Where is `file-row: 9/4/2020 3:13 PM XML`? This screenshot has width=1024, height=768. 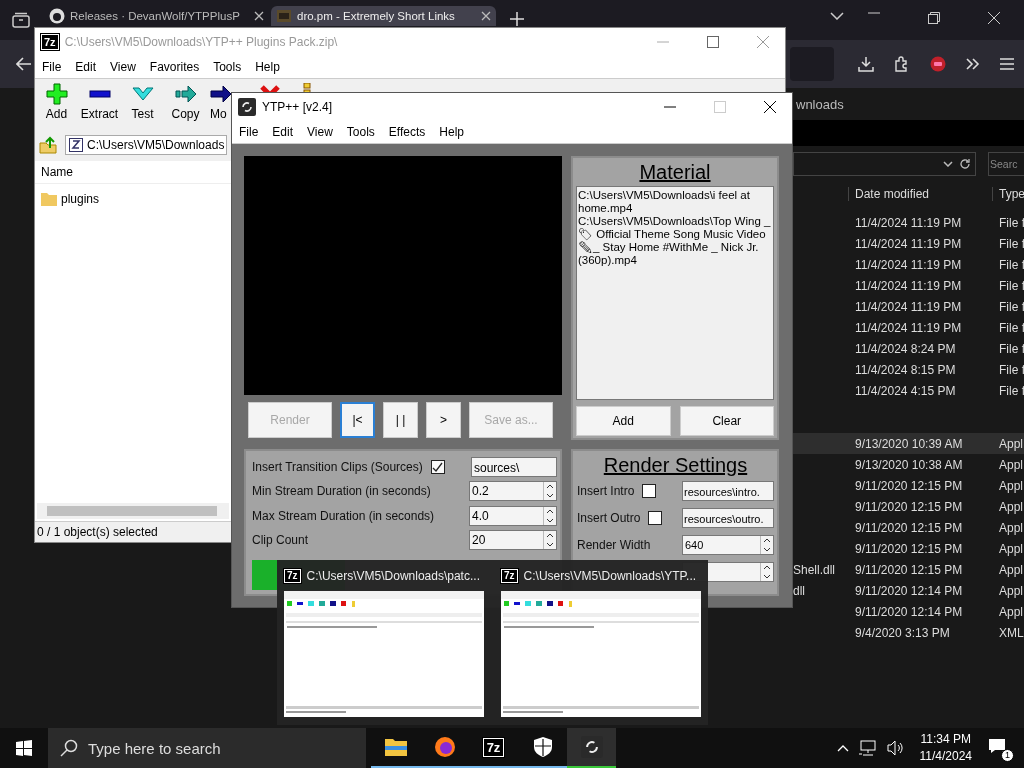
file-row: 9/4/2020 3:13 PM XML is located at coordinates (908, 632).